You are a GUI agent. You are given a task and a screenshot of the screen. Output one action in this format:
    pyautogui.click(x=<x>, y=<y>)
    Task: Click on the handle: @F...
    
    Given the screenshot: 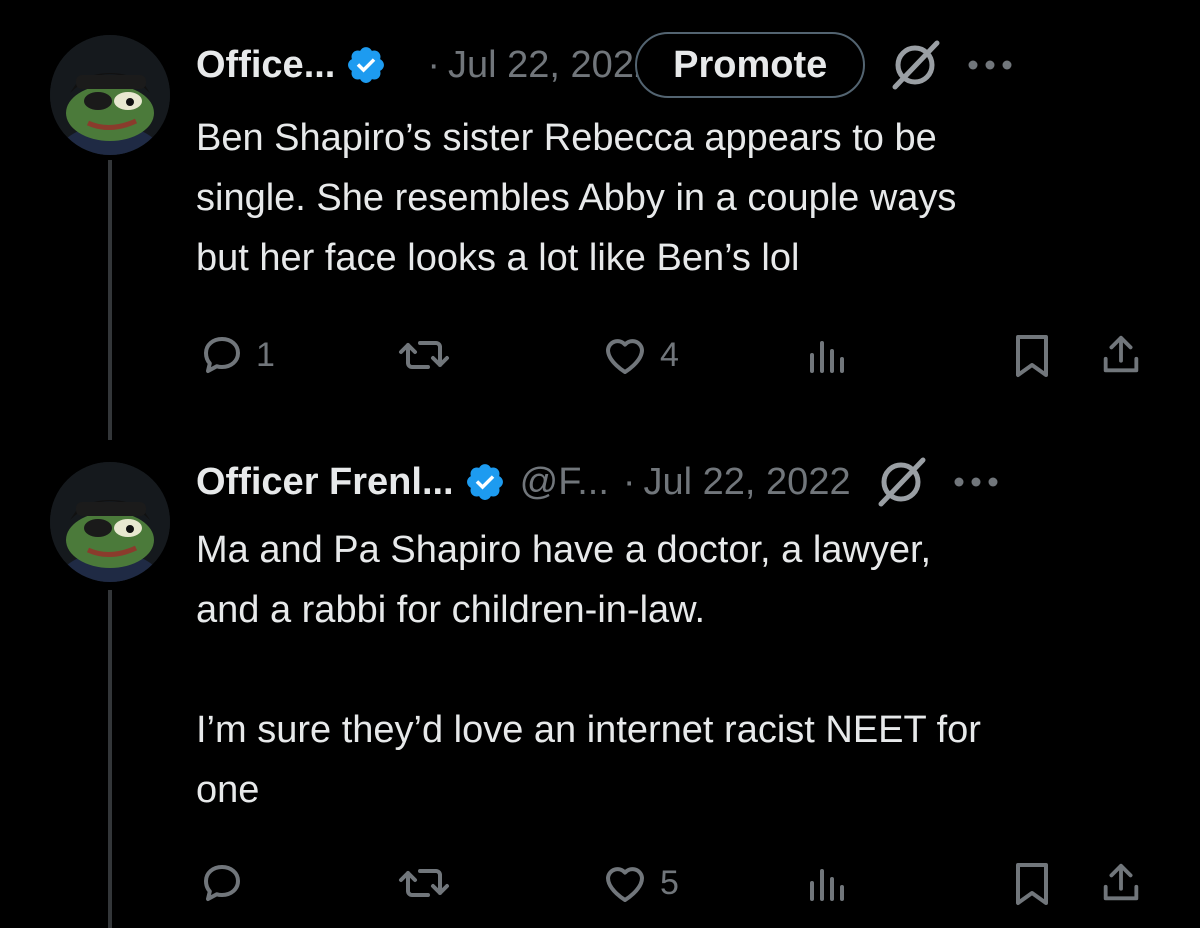 What is the action you would take?
    pyautogui.click(x=564, y=482)
    